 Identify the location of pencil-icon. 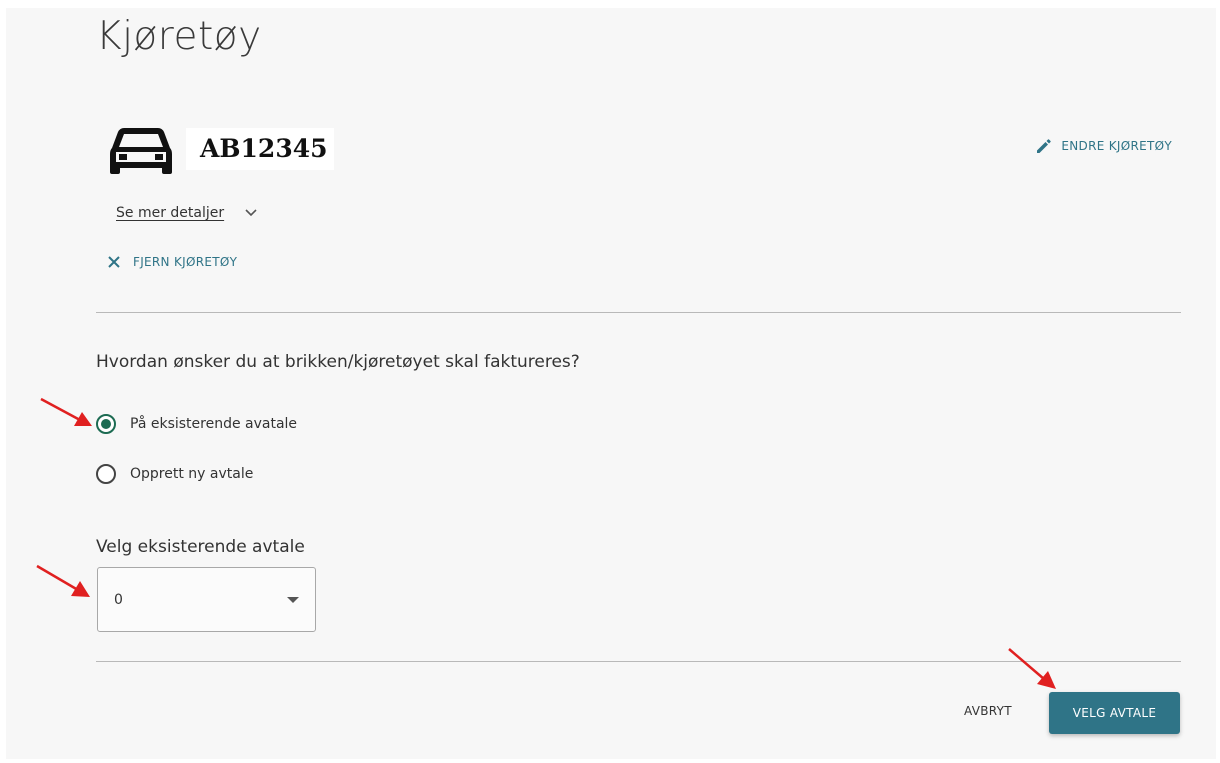
(1044, 146).